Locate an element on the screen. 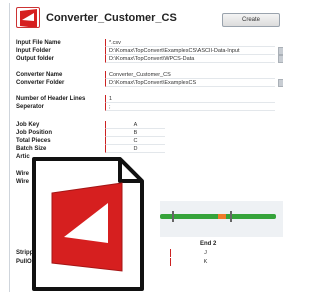  input-file-name-field: *.csv is located at coordinates (190, 43).